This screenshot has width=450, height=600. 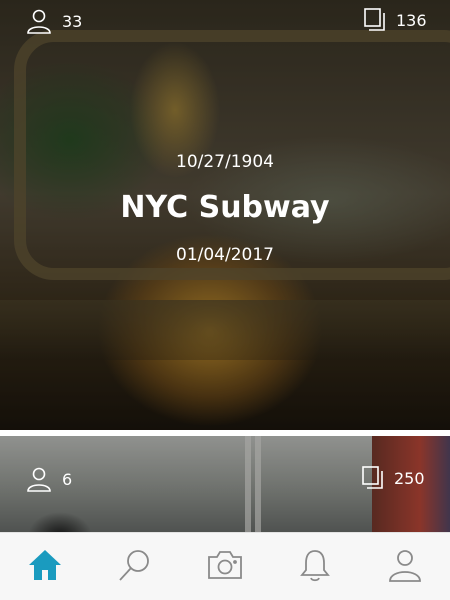 I want to click on photos-stat: 250, so click(x=393, y=478).